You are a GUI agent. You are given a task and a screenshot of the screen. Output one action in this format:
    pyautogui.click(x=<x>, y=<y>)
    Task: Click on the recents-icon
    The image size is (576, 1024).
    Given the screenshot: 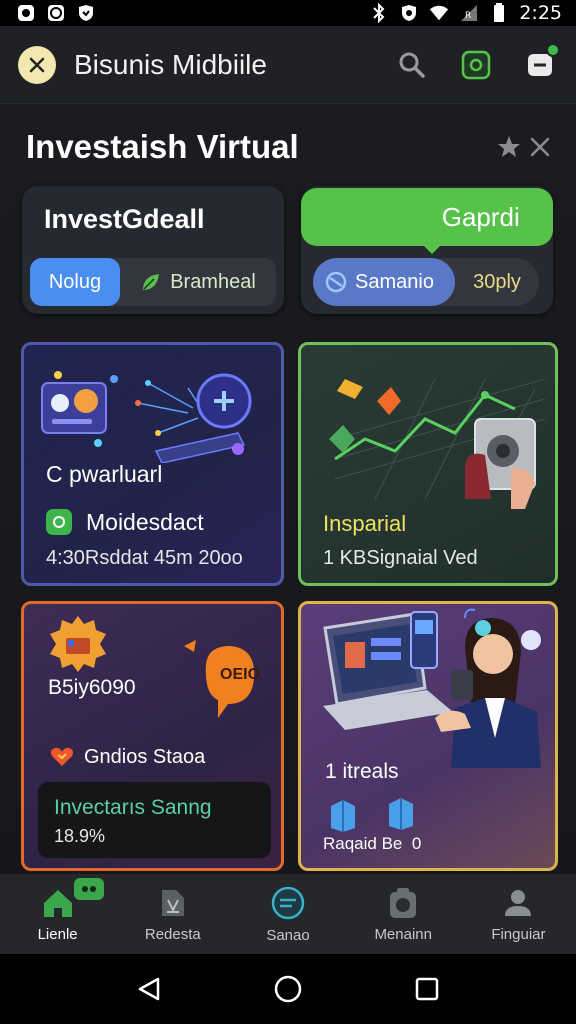 What is the action you would take?
    pyautogui.click(x=426, y=989)
    